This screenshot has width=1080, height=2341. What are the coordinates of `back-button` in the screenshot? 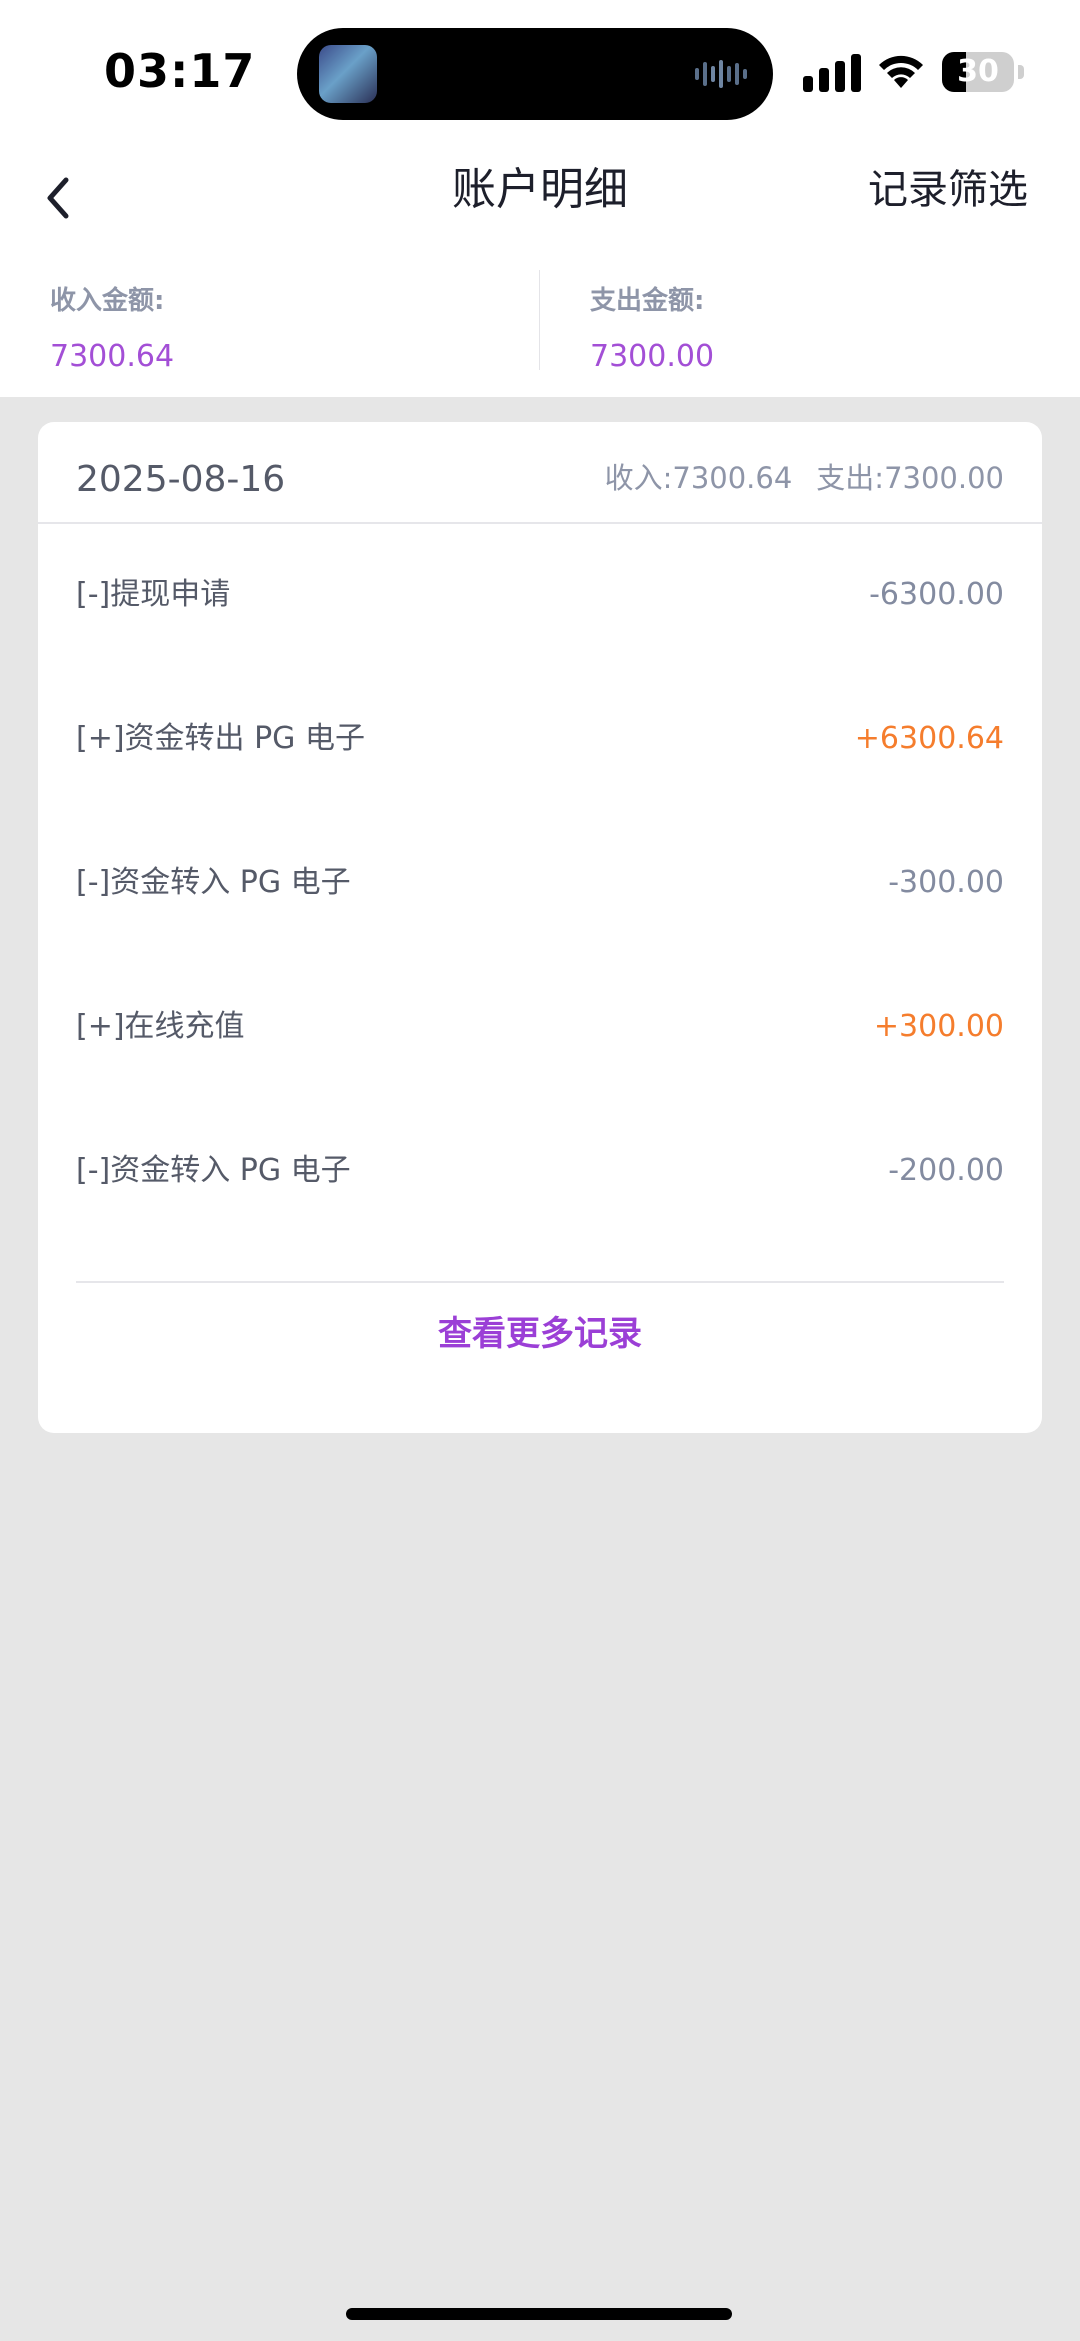 It's located at (62, 198).